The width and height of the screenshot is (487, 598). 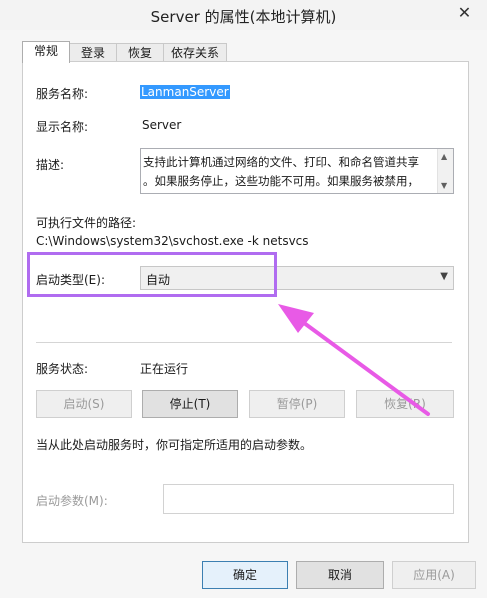 What do you see at coordinates (190, 404) in the screenshot?
I see `stop-button: 停止(T)` at bounding box center [190, 404].